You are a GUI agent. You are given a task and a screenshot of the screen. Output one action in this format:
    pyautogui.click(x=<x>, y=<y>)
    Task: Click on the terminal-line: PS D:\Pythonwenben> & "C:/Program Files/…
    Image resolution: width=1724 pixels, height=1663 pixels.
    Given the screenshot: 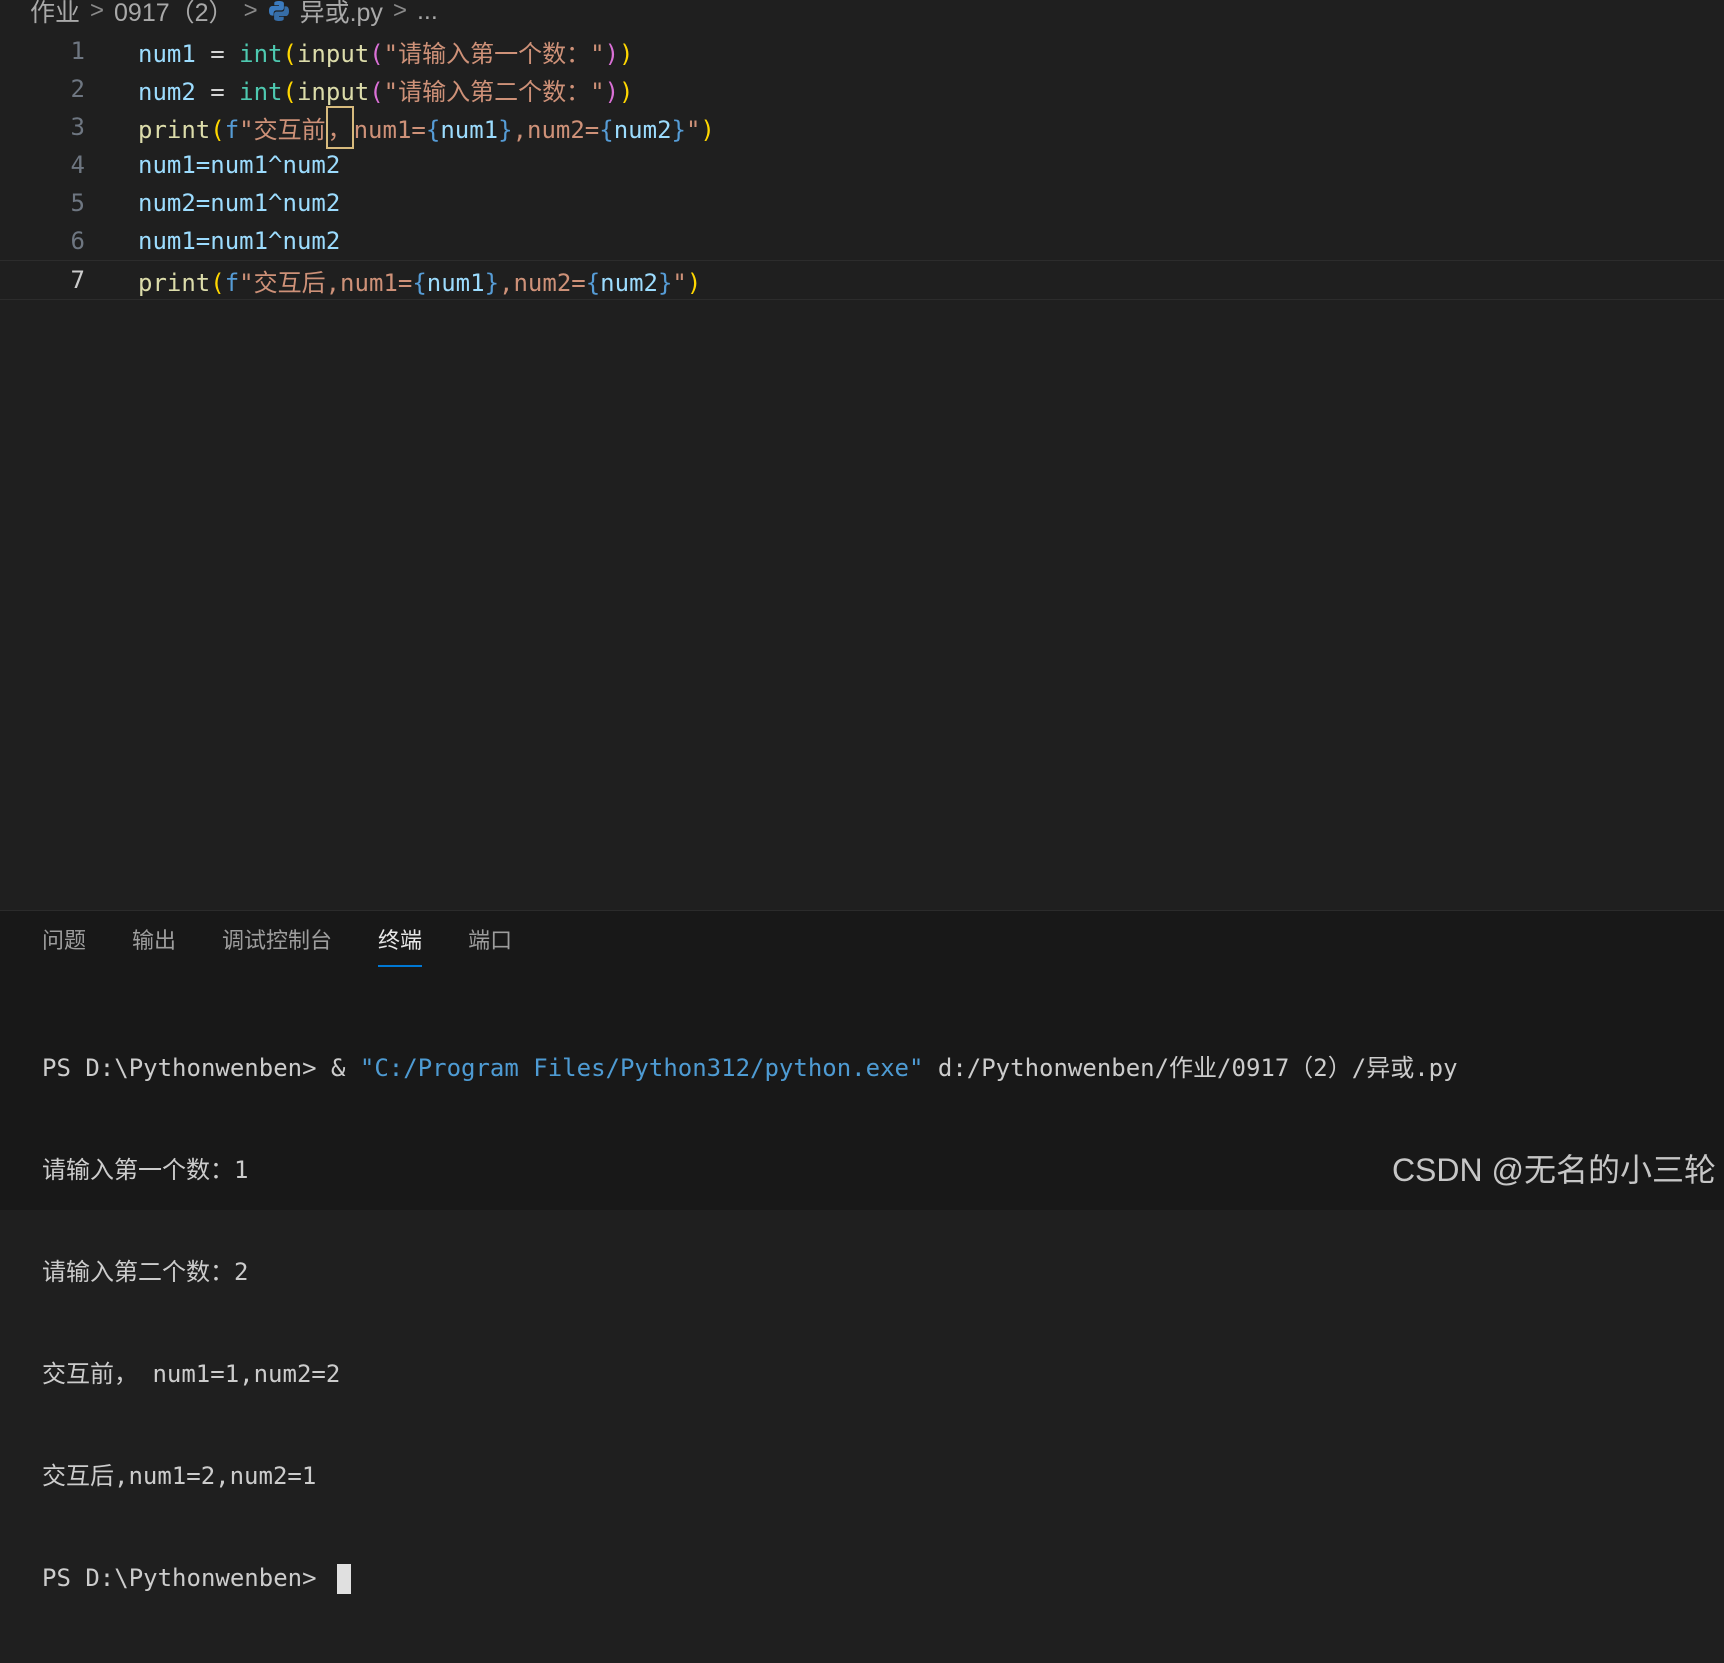 What is the action you would take?
    pyautogui.click(x=750, y=1068)
    